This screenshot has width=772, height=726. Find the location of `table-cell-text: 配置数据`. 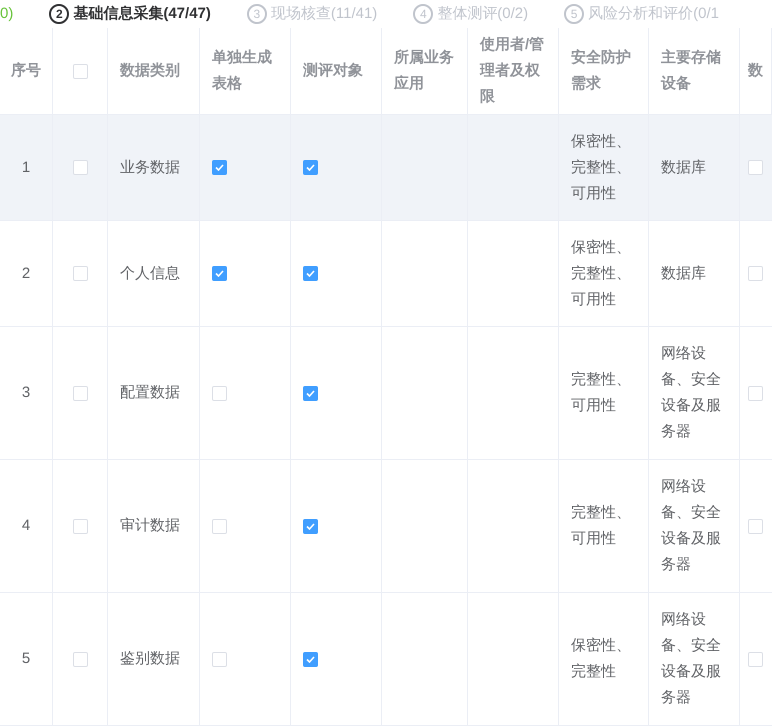

table-cell-text: 配置数据 is located at coordinates (150, 393).